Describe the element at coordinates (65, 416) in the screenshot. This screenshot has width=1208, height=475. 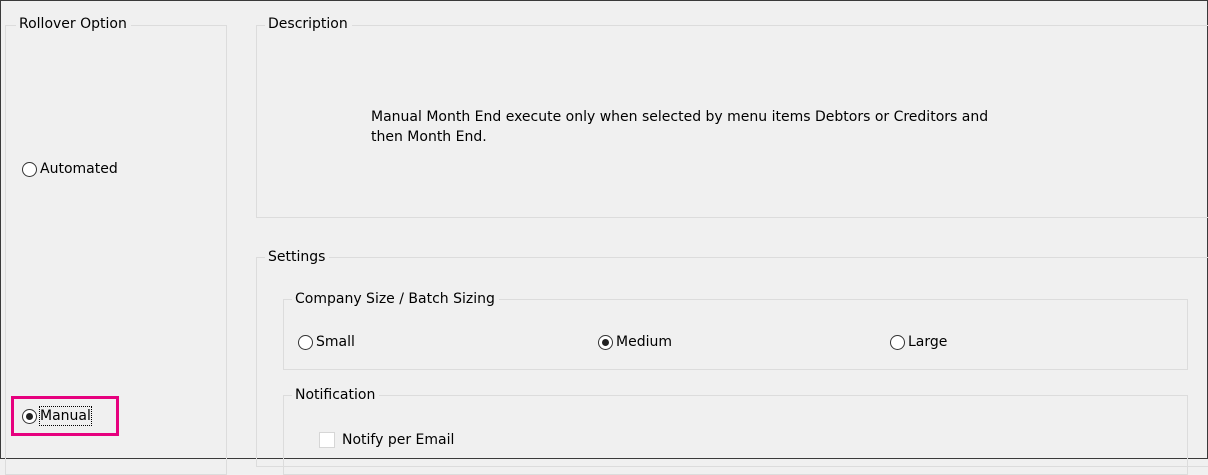
I see `manual-highlight-box` at that location.